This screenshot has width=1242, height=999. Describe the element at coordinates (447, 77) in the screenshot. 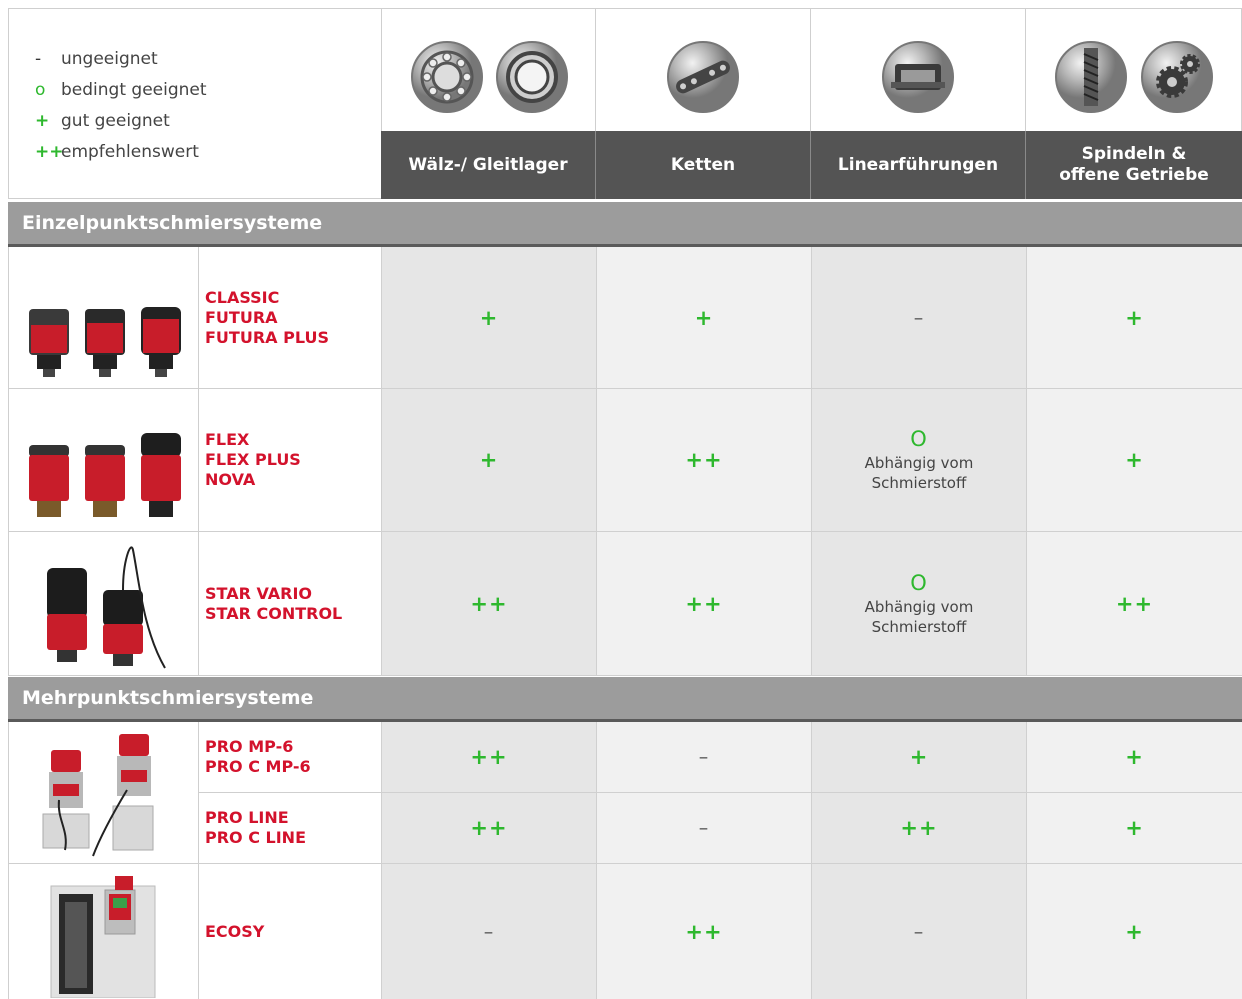

I see `ball-bearing-icon` at that location.